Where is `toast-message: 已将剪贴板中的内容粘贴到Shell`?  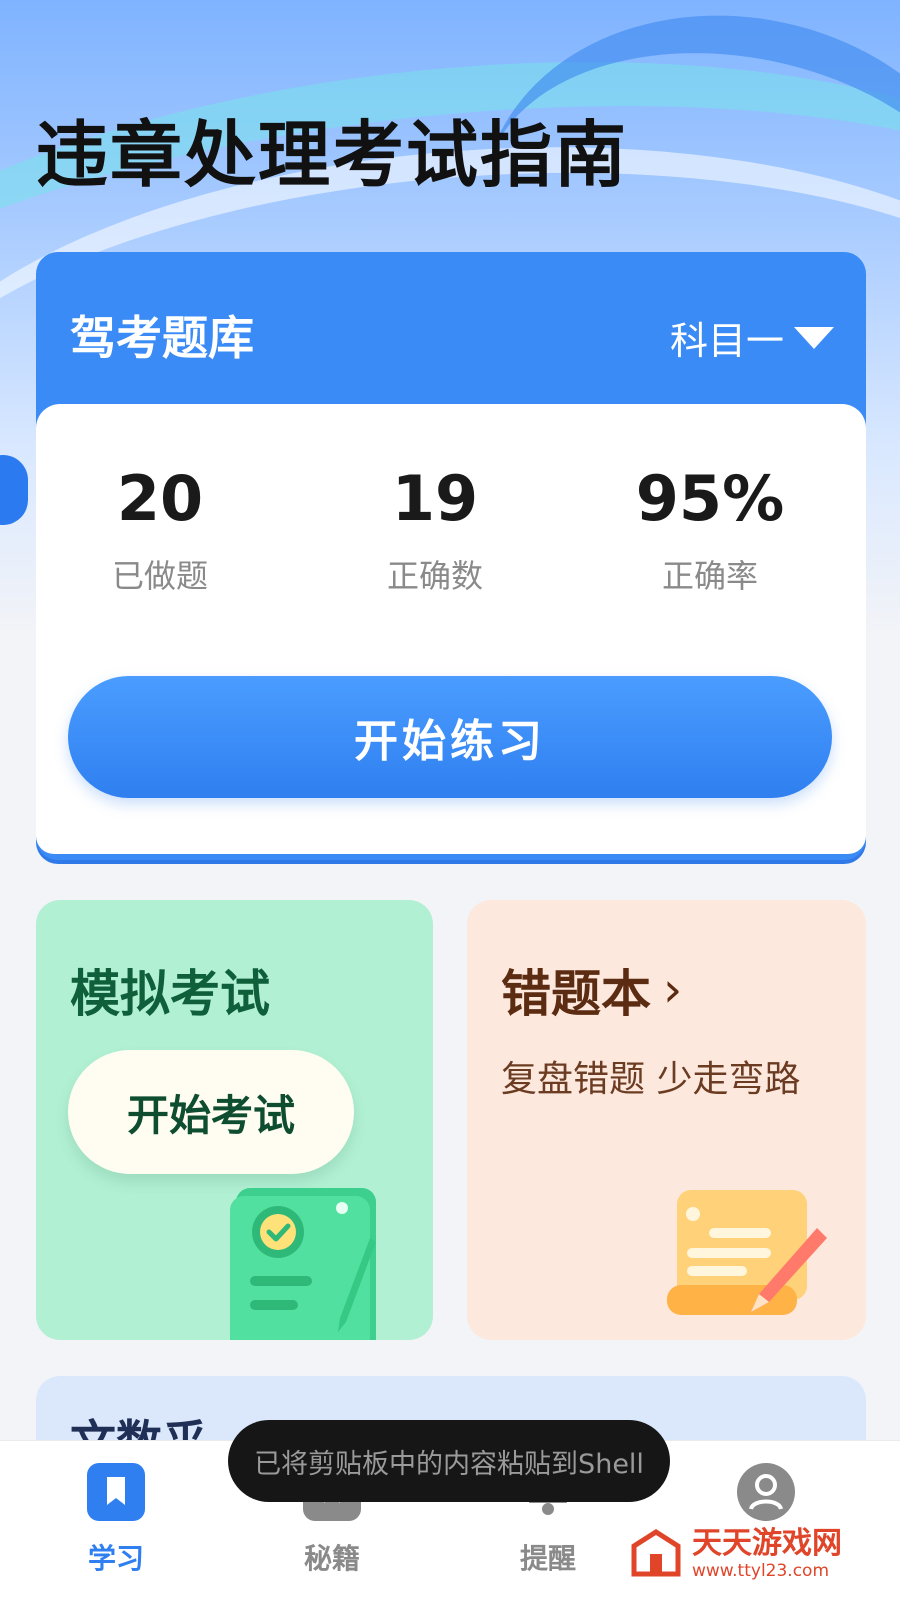
toast-message: 已将剪贴板中的内容粘贴到Shell is located at coordinates (449, 1461).